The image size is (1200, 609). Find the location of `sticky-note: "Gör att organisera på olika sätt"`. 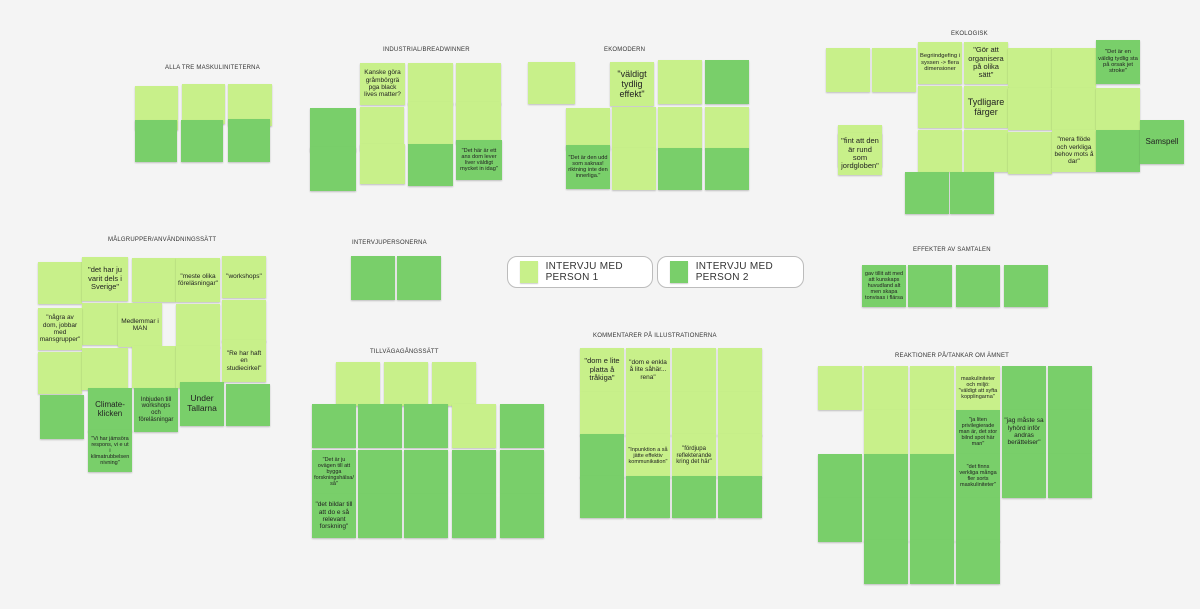

sticky-note: "Gör att organisera på olika sätt" is located at coordinates (986, 63).